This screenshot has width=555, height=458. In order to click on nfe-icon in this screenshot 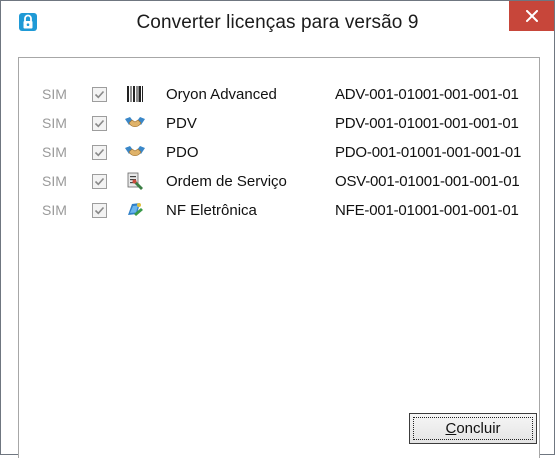, I will do `click(135, 209)`.